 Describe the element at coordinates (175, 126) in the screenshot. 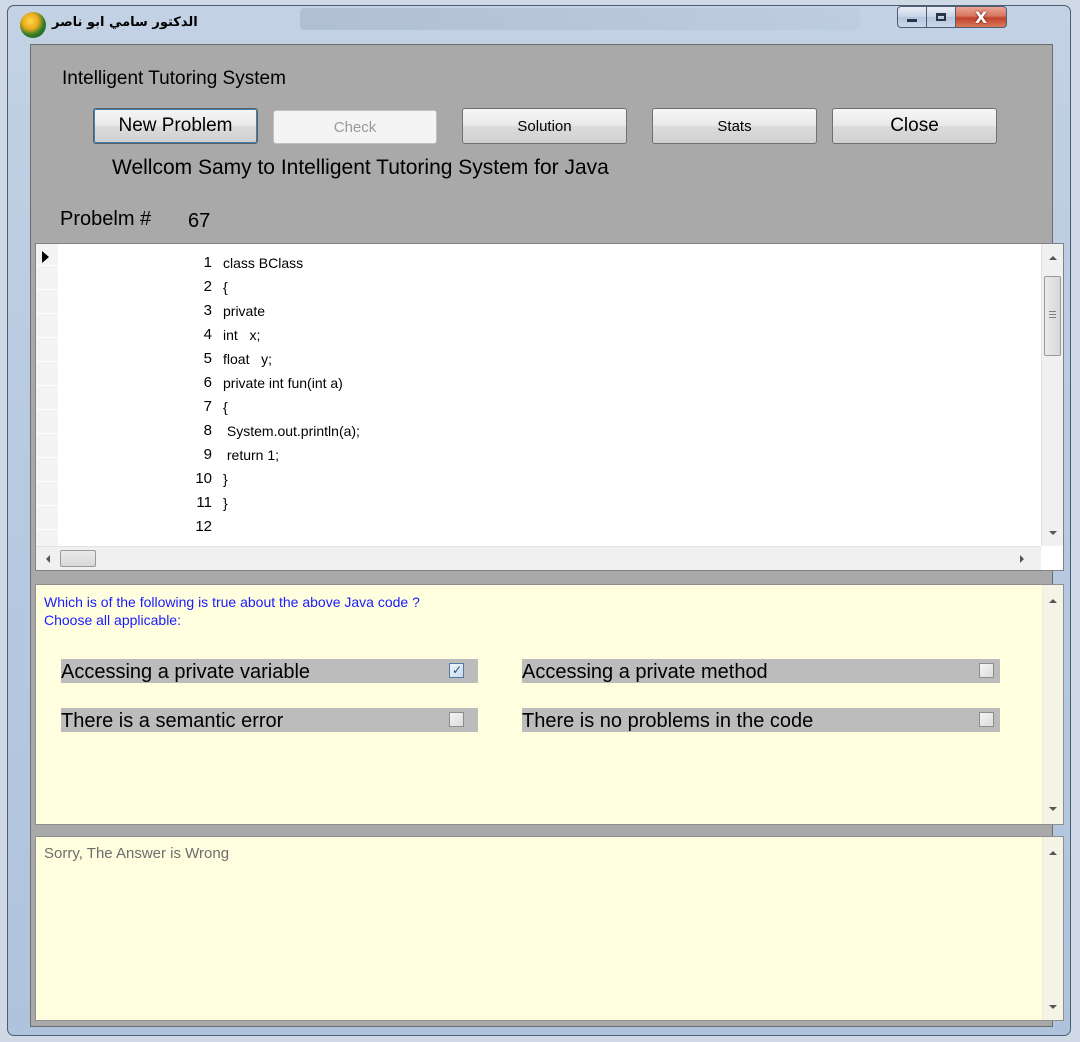

I see `new-problem-button: New Problem` at that location.